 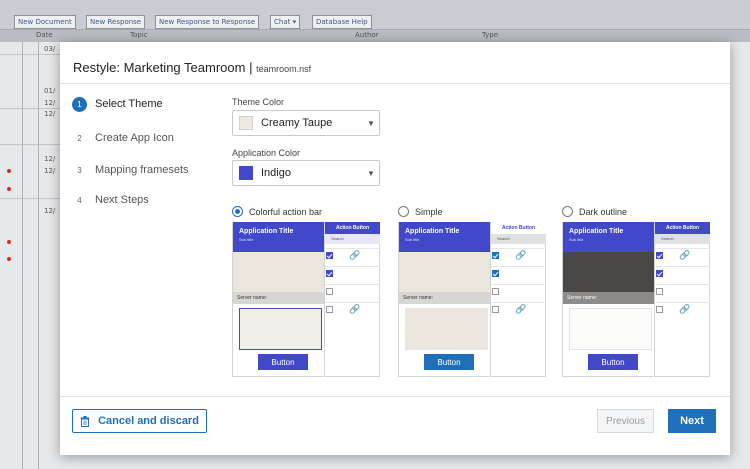 I want to click on style-option-dark-outline: Dark outline, so click(x=594, y=211).